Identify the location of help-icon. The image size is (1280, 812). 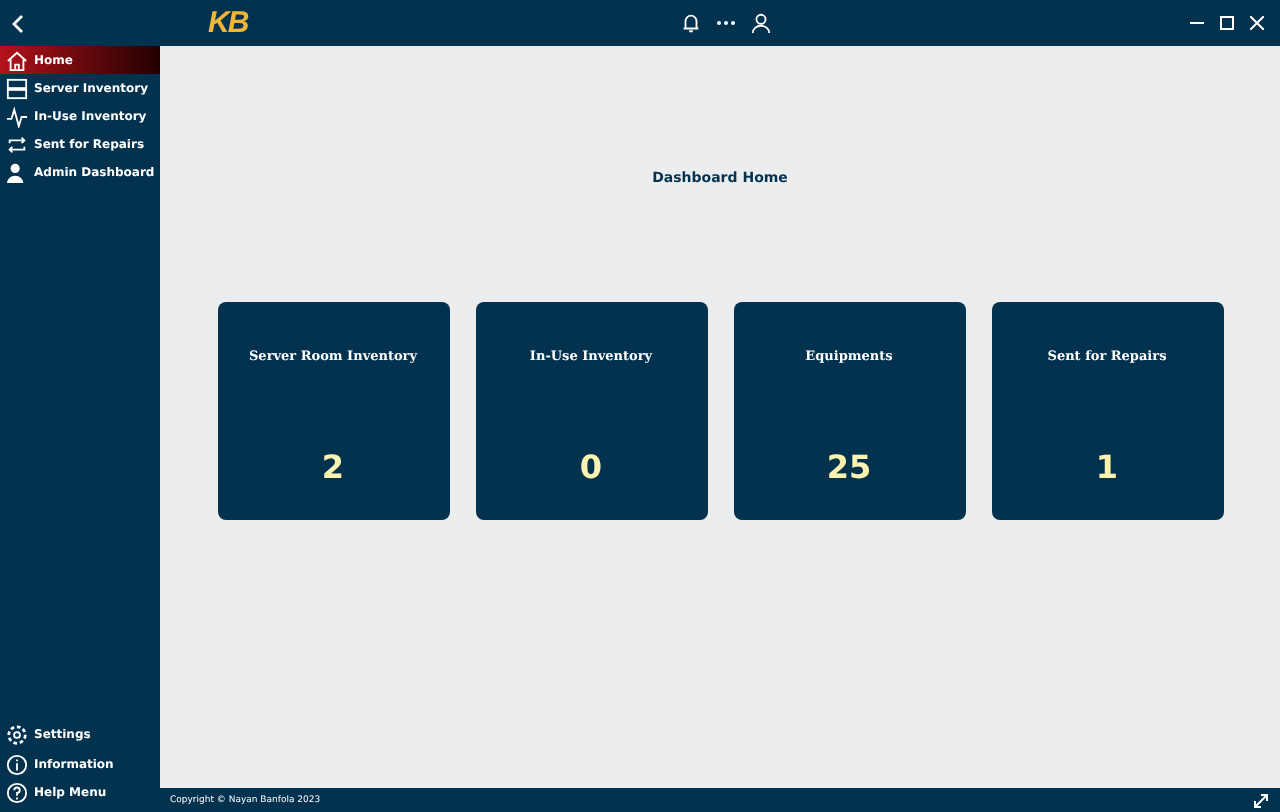
(17, 793).